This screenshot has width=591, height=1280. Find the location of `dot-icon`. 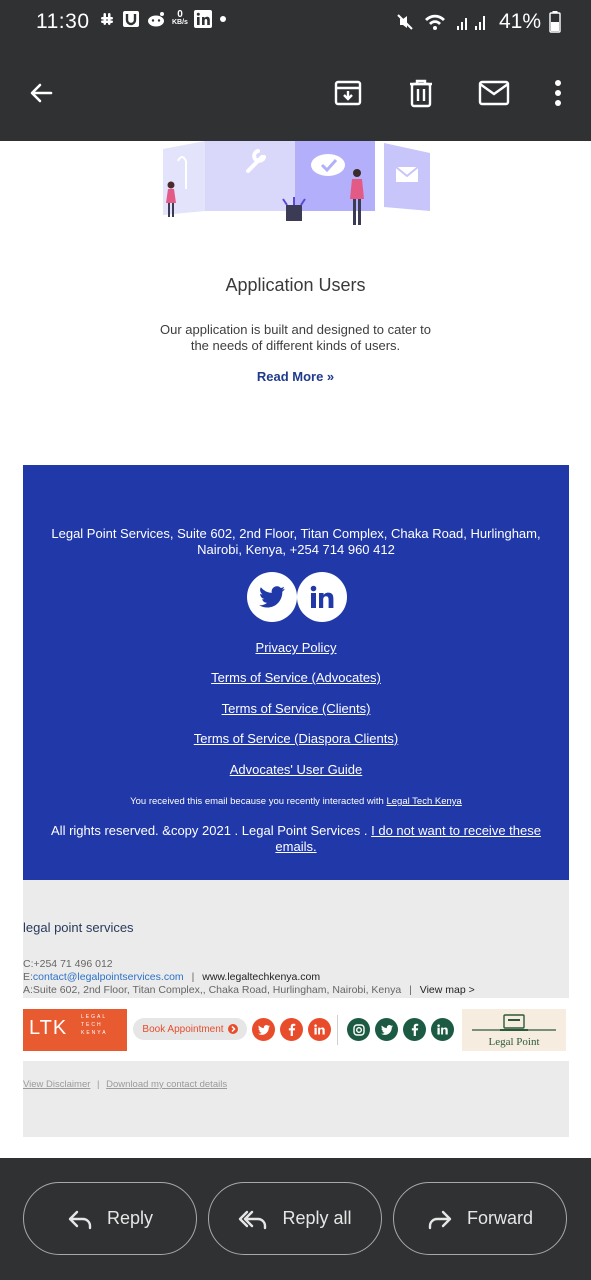

dot-icon is located at coordinates (222, 19).